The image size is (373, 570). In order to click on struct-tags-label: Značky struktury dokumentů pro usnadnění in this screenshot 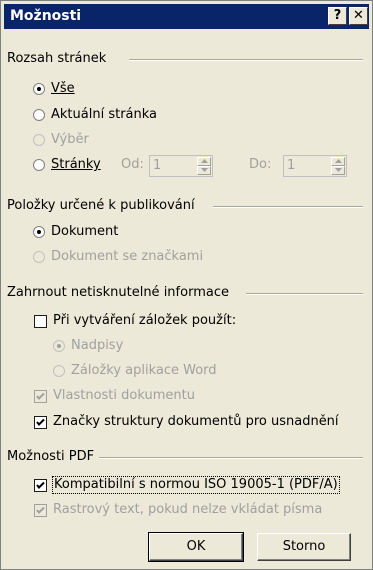, I will do `click(196, 421)`.